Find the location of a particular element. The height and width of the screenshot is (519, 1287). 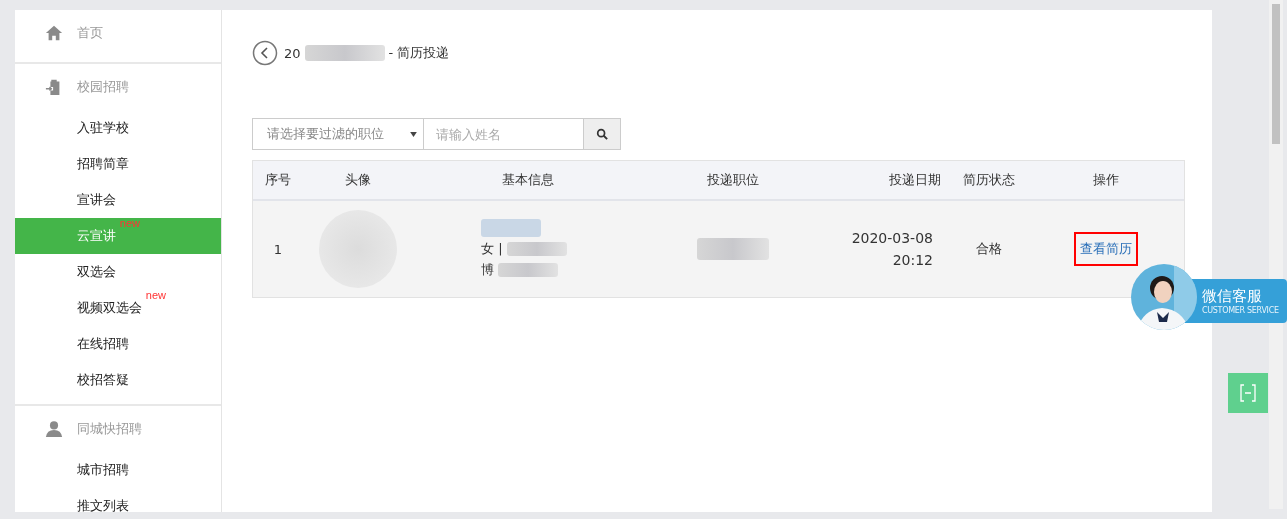

caret-icon is located at coordinates (413, 134).